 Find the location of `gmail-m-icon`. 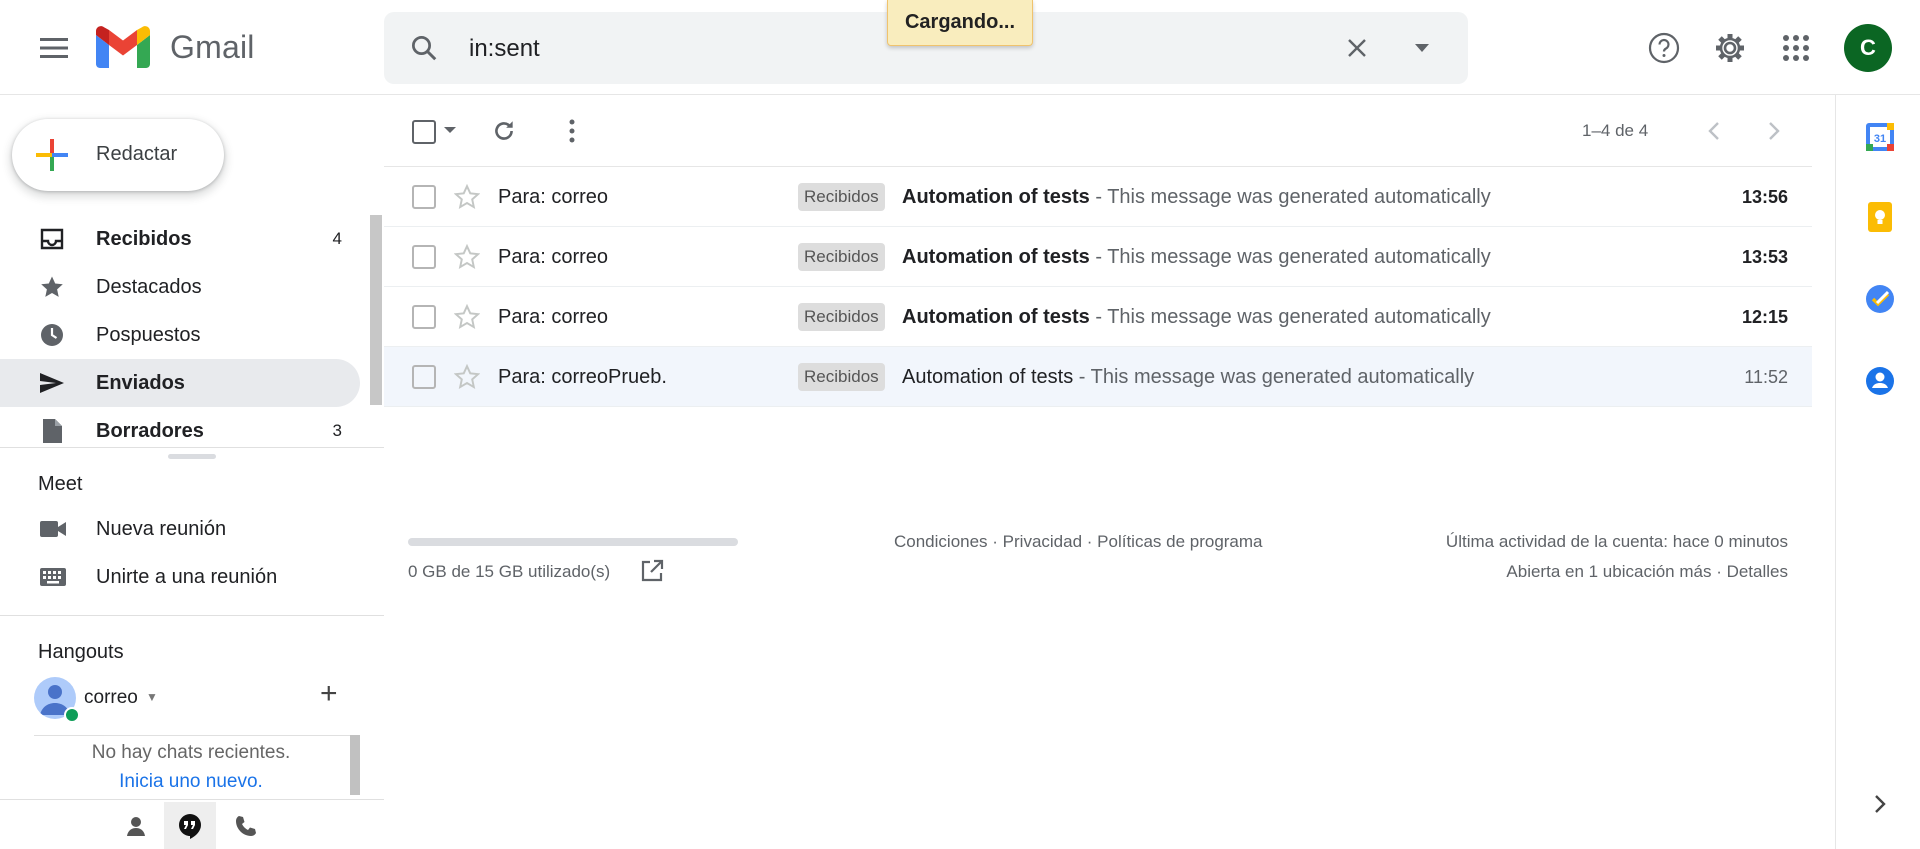

gmail-m-icon is located at coordinates (123, 47).